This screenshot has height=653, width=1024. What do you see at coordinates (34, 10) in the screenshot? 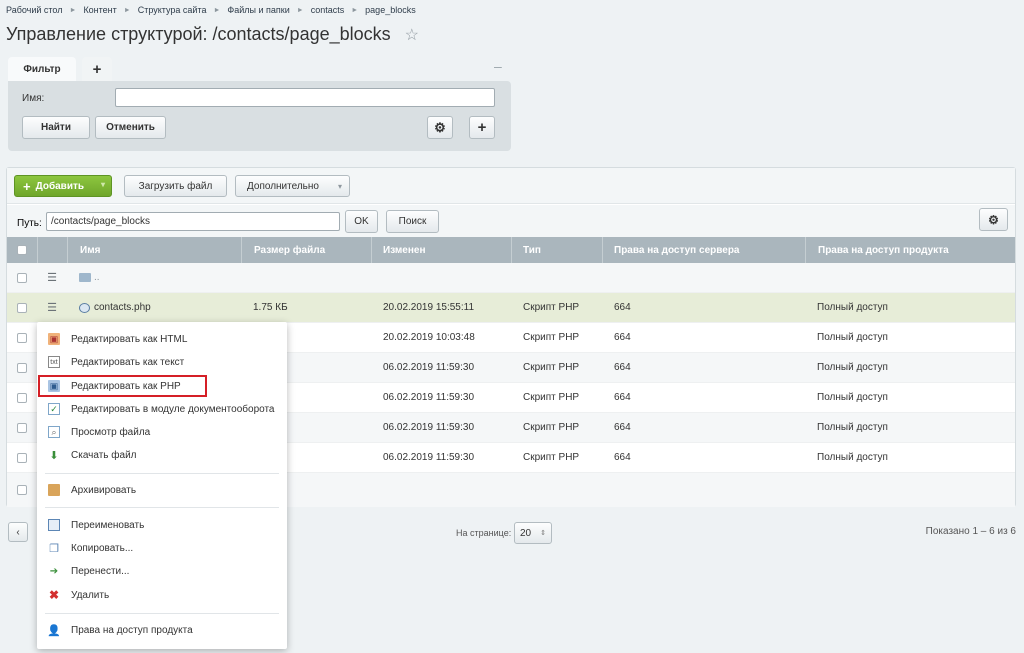
I see `breadcrumb-item-desktop: Рабочий стол` at bounding box center [34, 10].